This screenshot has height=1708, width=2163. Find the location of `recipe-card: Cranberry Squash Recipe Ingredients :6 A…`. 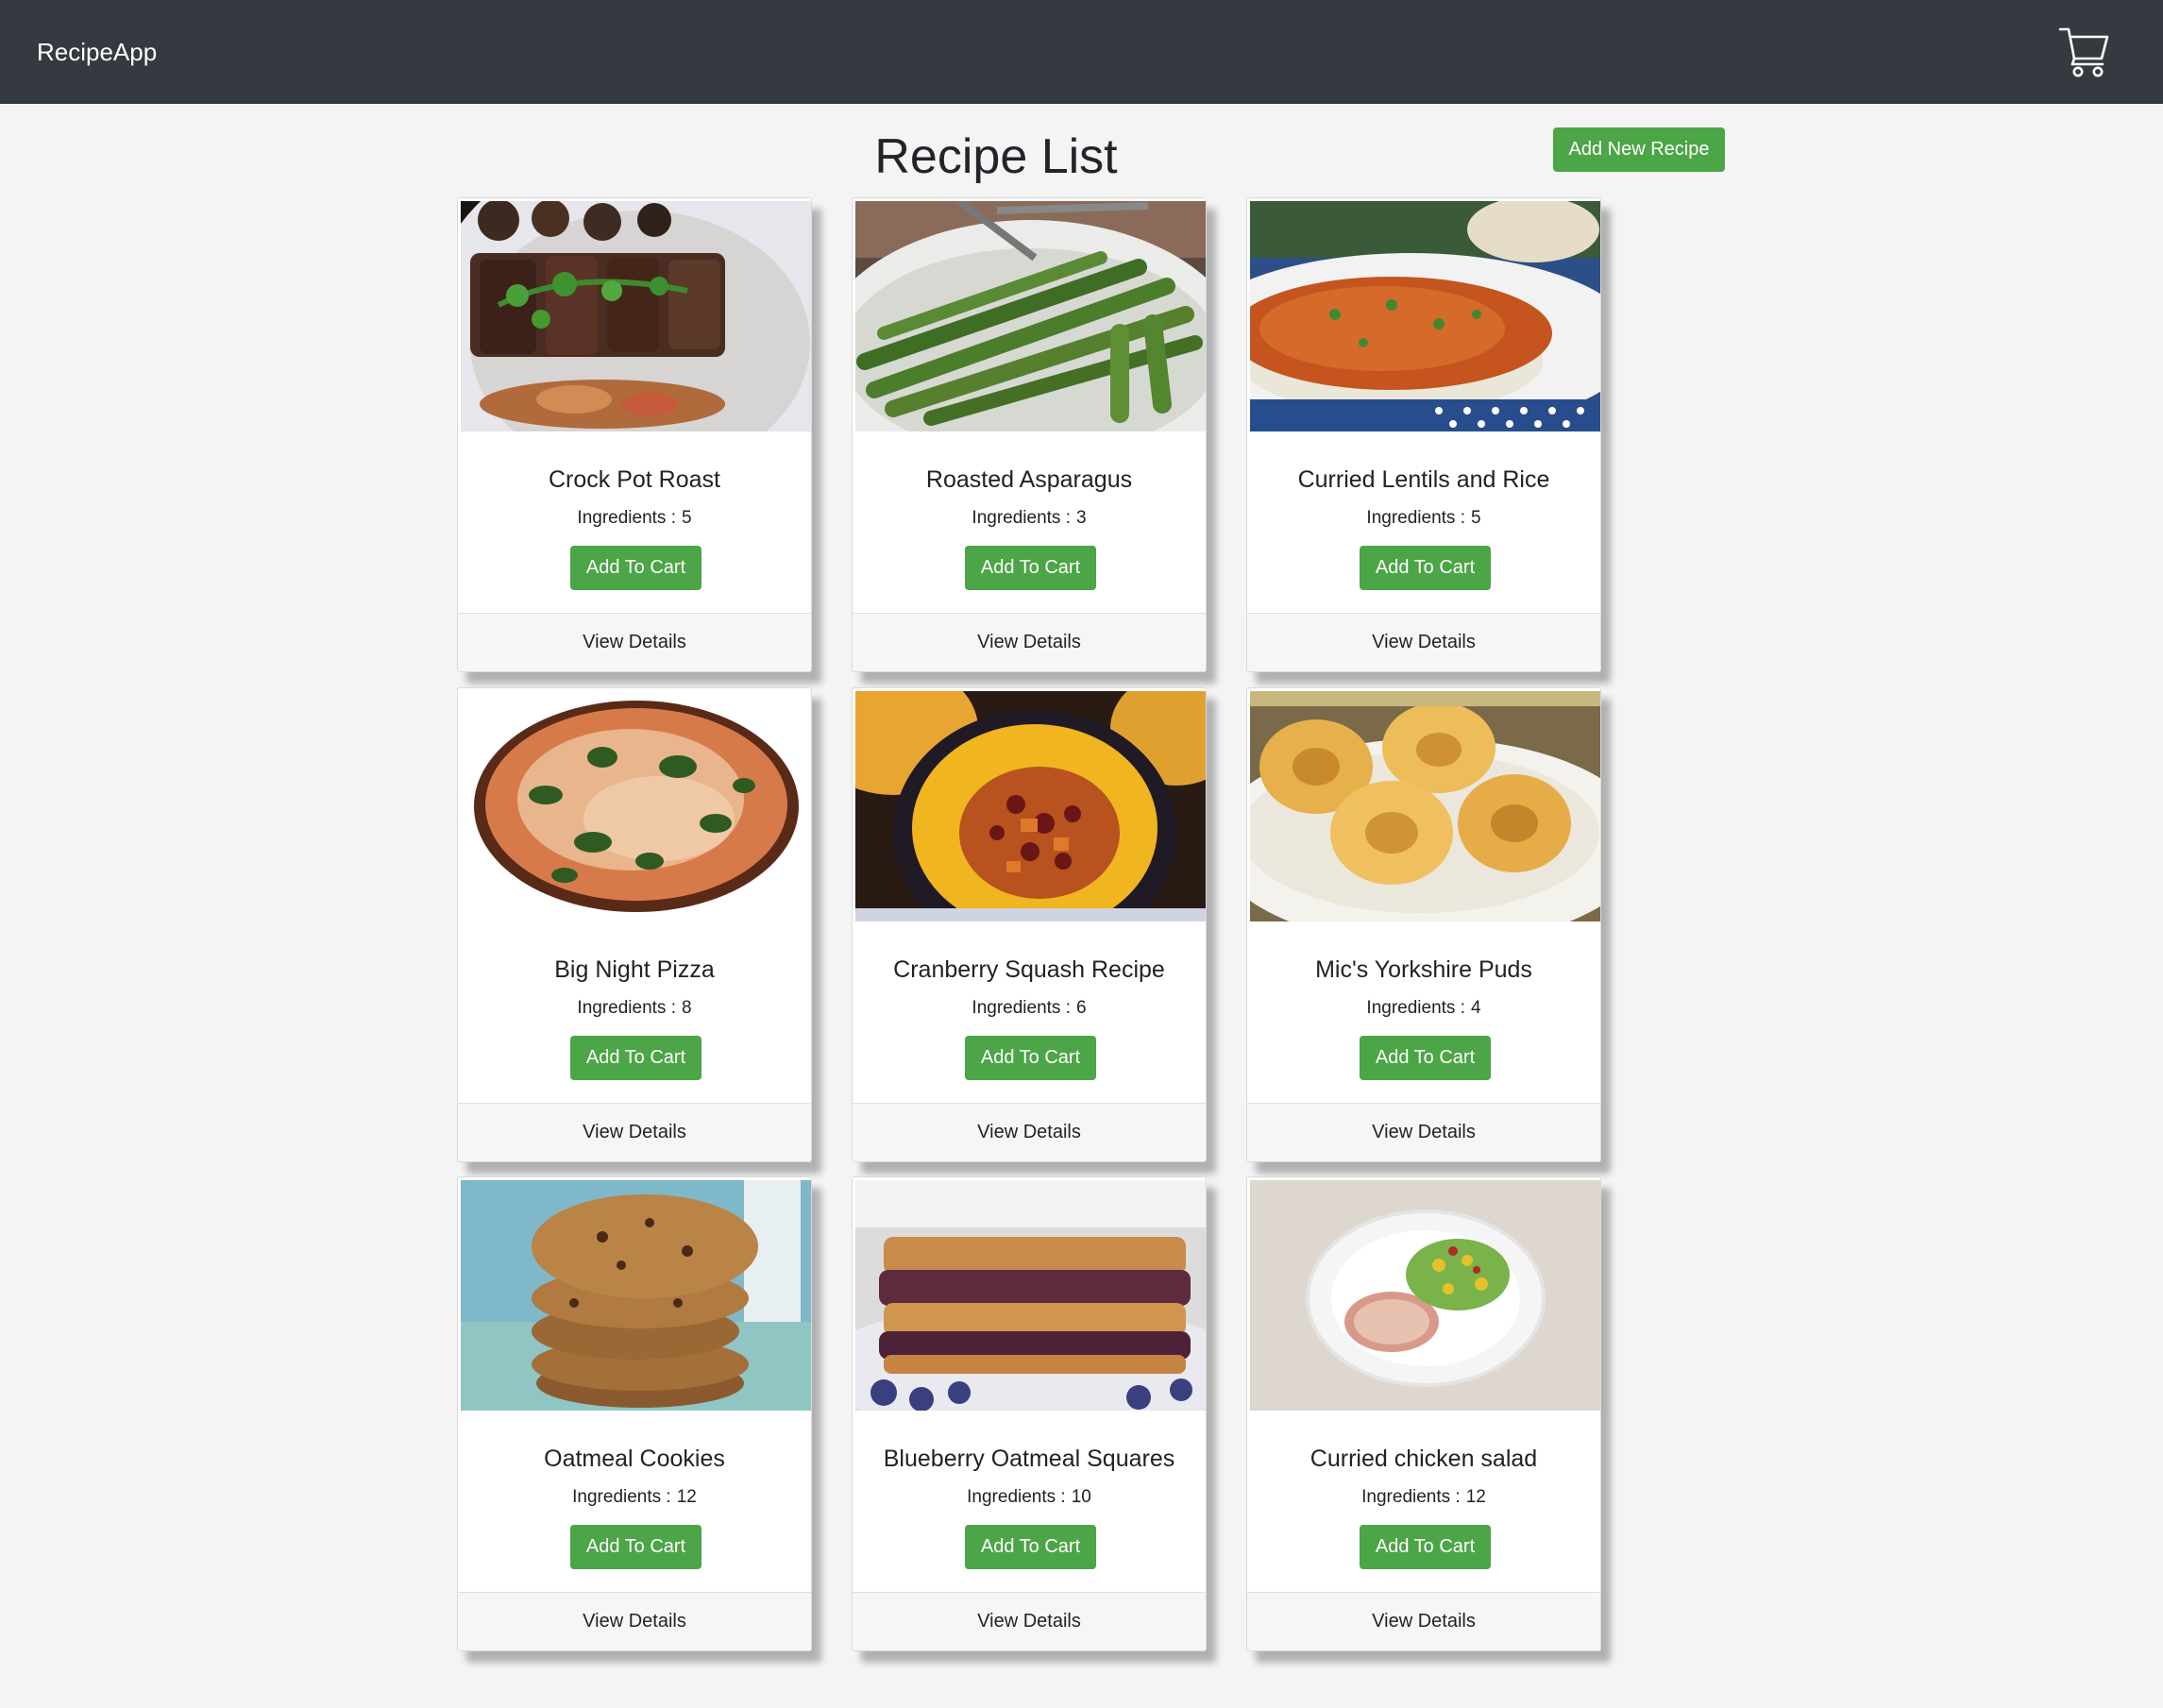

recipe-card: Cranberry Squash Recipe Ingredients :6 A… is located at coordinates (1029, 924).